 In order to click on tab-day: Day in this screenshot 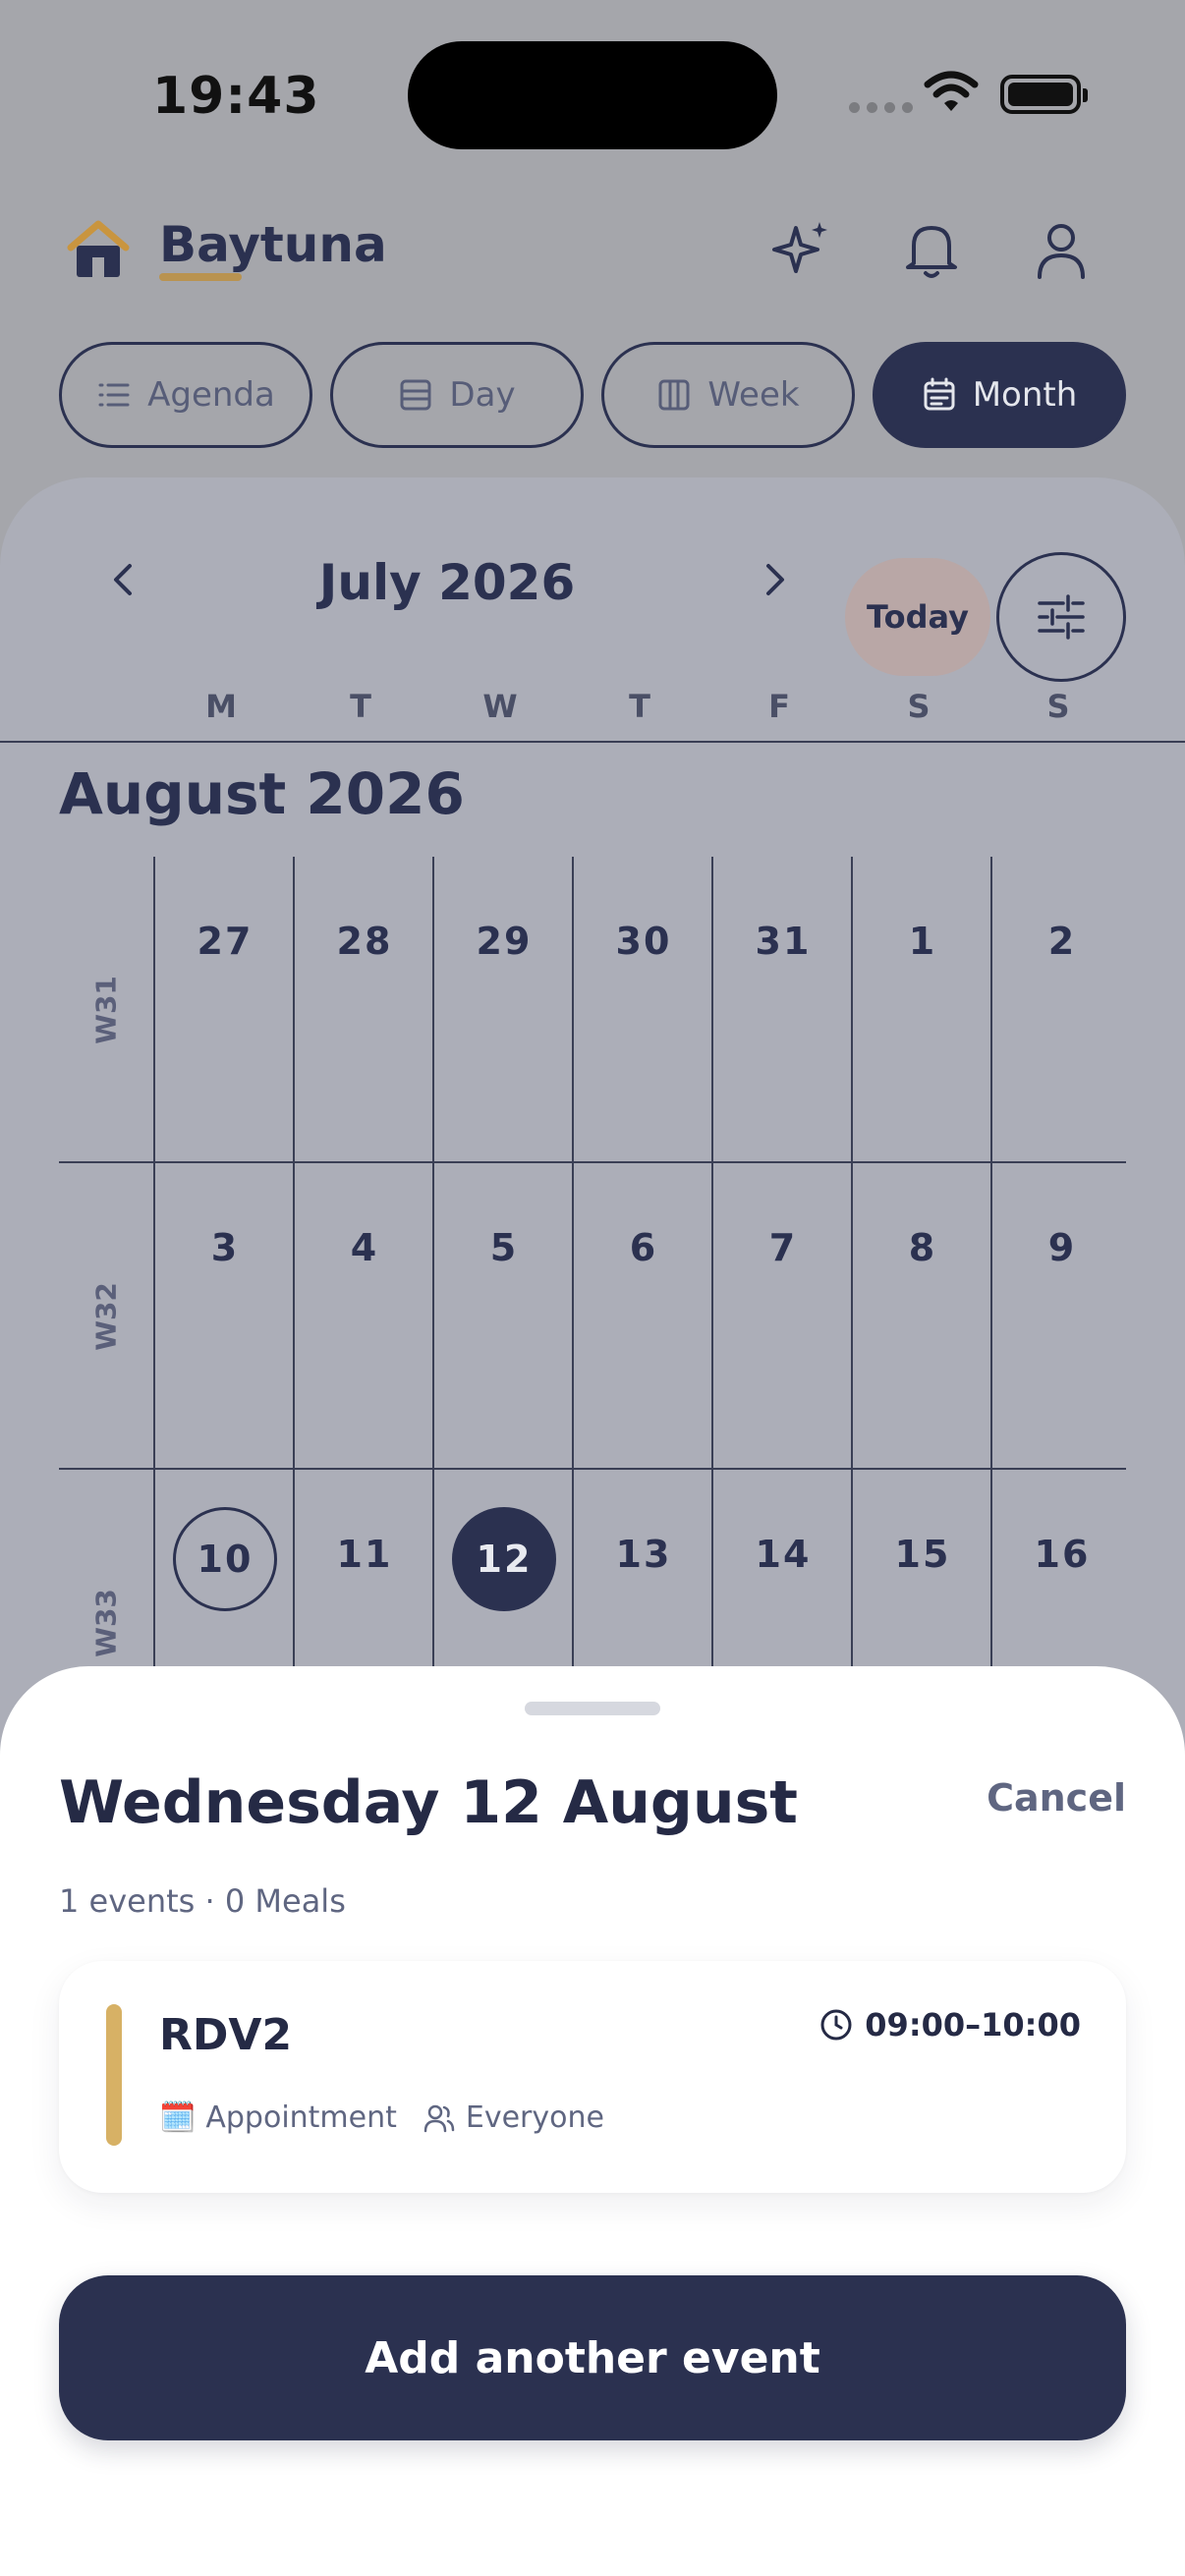, I will do `click(457, 395)`.